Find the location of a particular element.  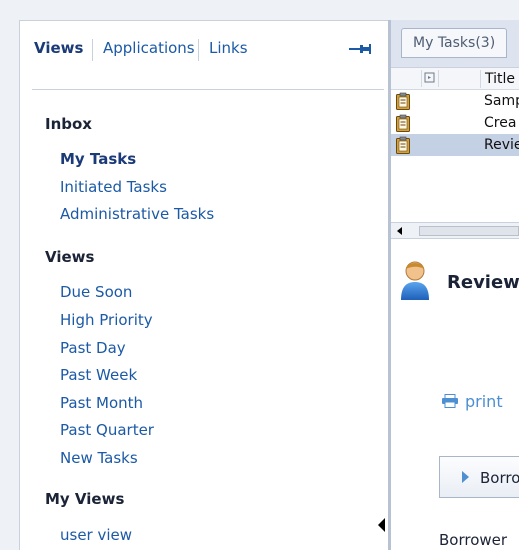

collapse-left-icon is located at coordinates (381, 525).